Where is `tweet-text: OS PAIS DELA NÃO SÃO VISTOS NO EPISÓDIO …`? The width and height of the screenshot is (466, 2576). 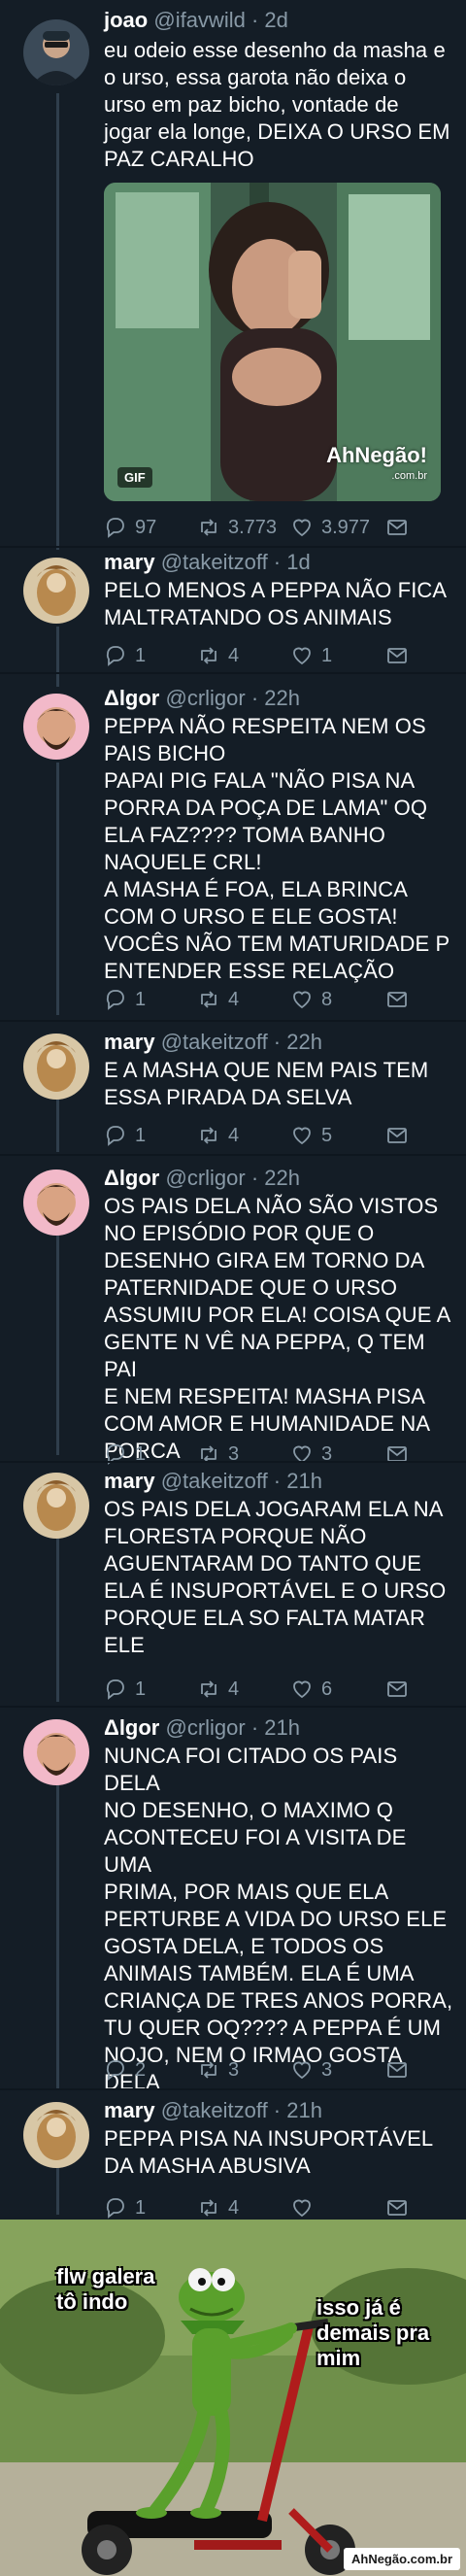 tweet-text: OS PAIS DELA NÃO SÃO VISTOS NO EPISÓDIO … is located at coordinates (277, 1328).